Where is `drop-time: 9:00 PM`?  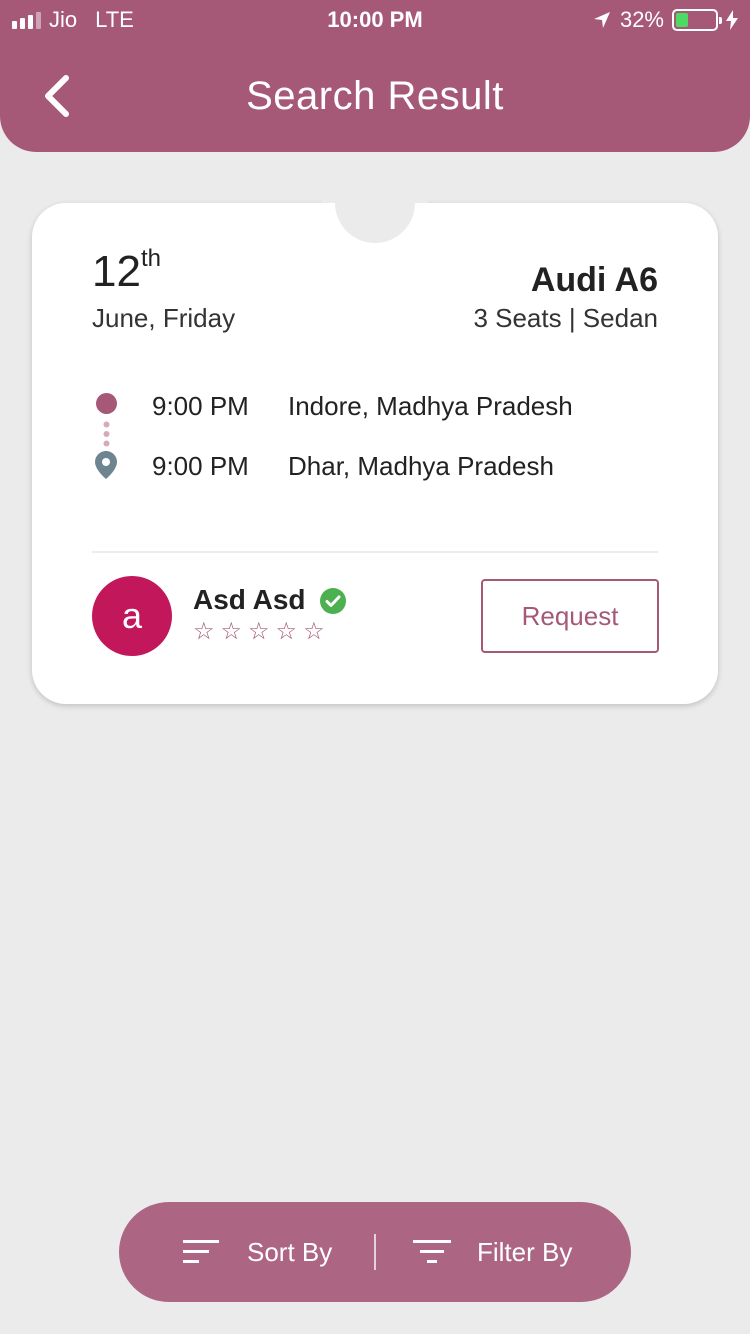
drop-time: 9:00 PM is located at coordinates (200, 466).